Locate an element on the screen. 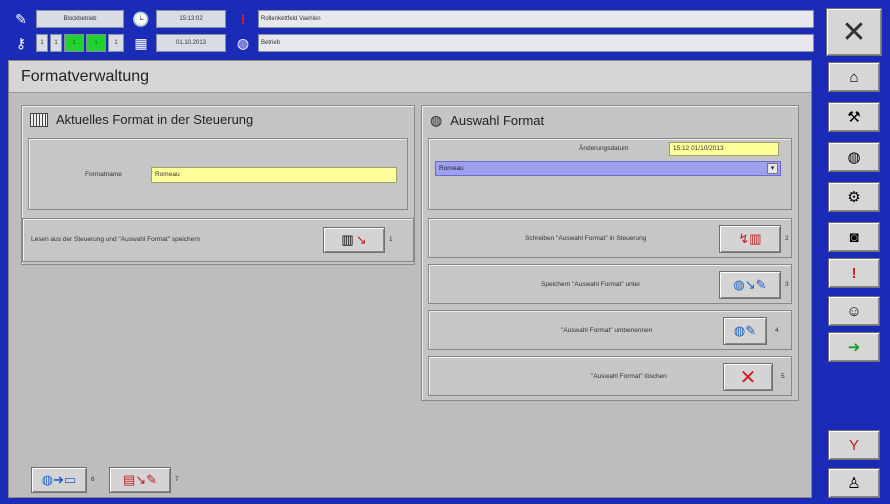 Image resolution: width=890 pixels, height=504 pixels. page-title: Formatverwaltung is located at coordinates (410, 77).